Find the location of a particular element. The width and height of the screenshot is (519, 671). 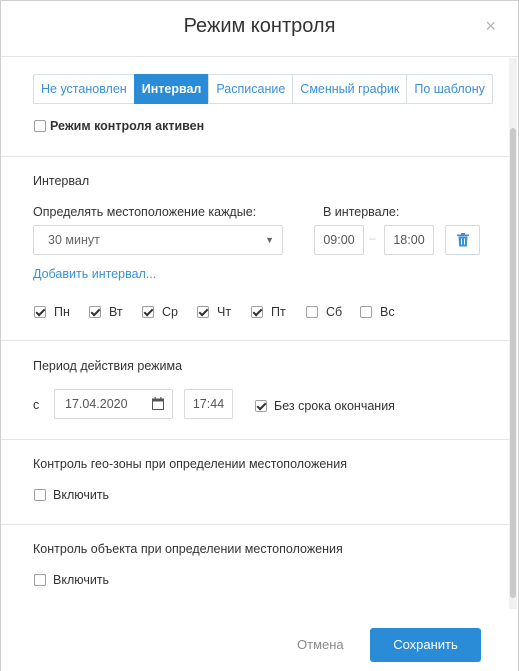

mode-active-label: Режим контроля активен is located at coordinates (127, 126).